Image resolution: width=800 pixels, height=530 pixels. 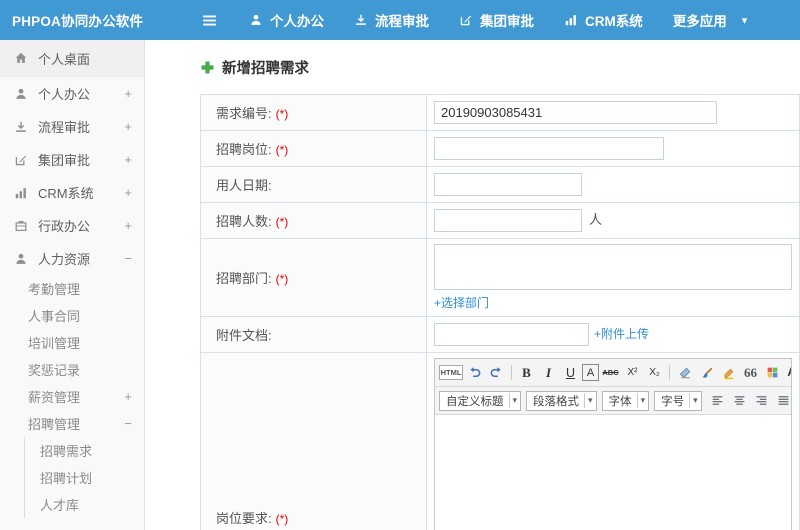 I want to click on select-value: 自定义标题, so click(x=475, y=401).